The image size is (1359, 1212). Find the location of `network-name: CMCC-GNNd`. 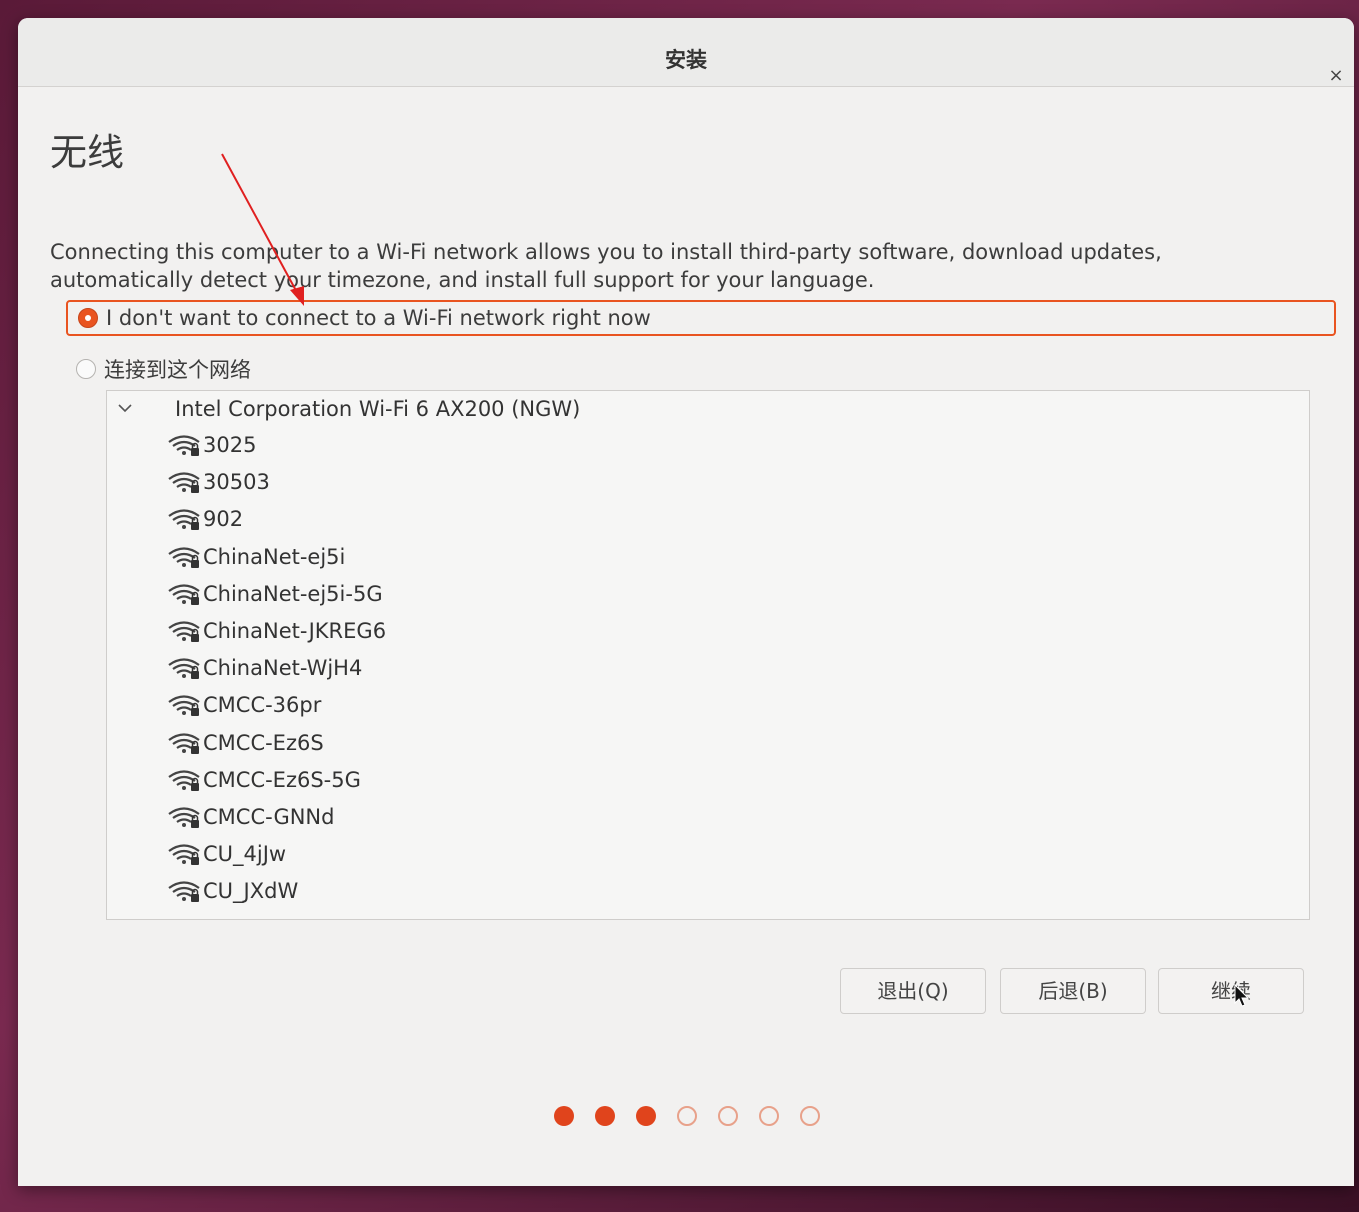

network-name: CMCC-GNNd is located at coordinates (269, 817).